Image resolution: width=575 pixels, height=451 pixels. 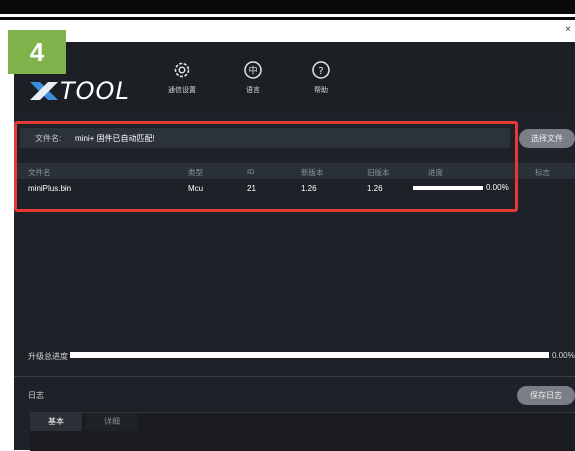 What do you see at coordinates (36, 395) in the screenshot?
I see `log-label: 日志` at bounding box center [36, 395].